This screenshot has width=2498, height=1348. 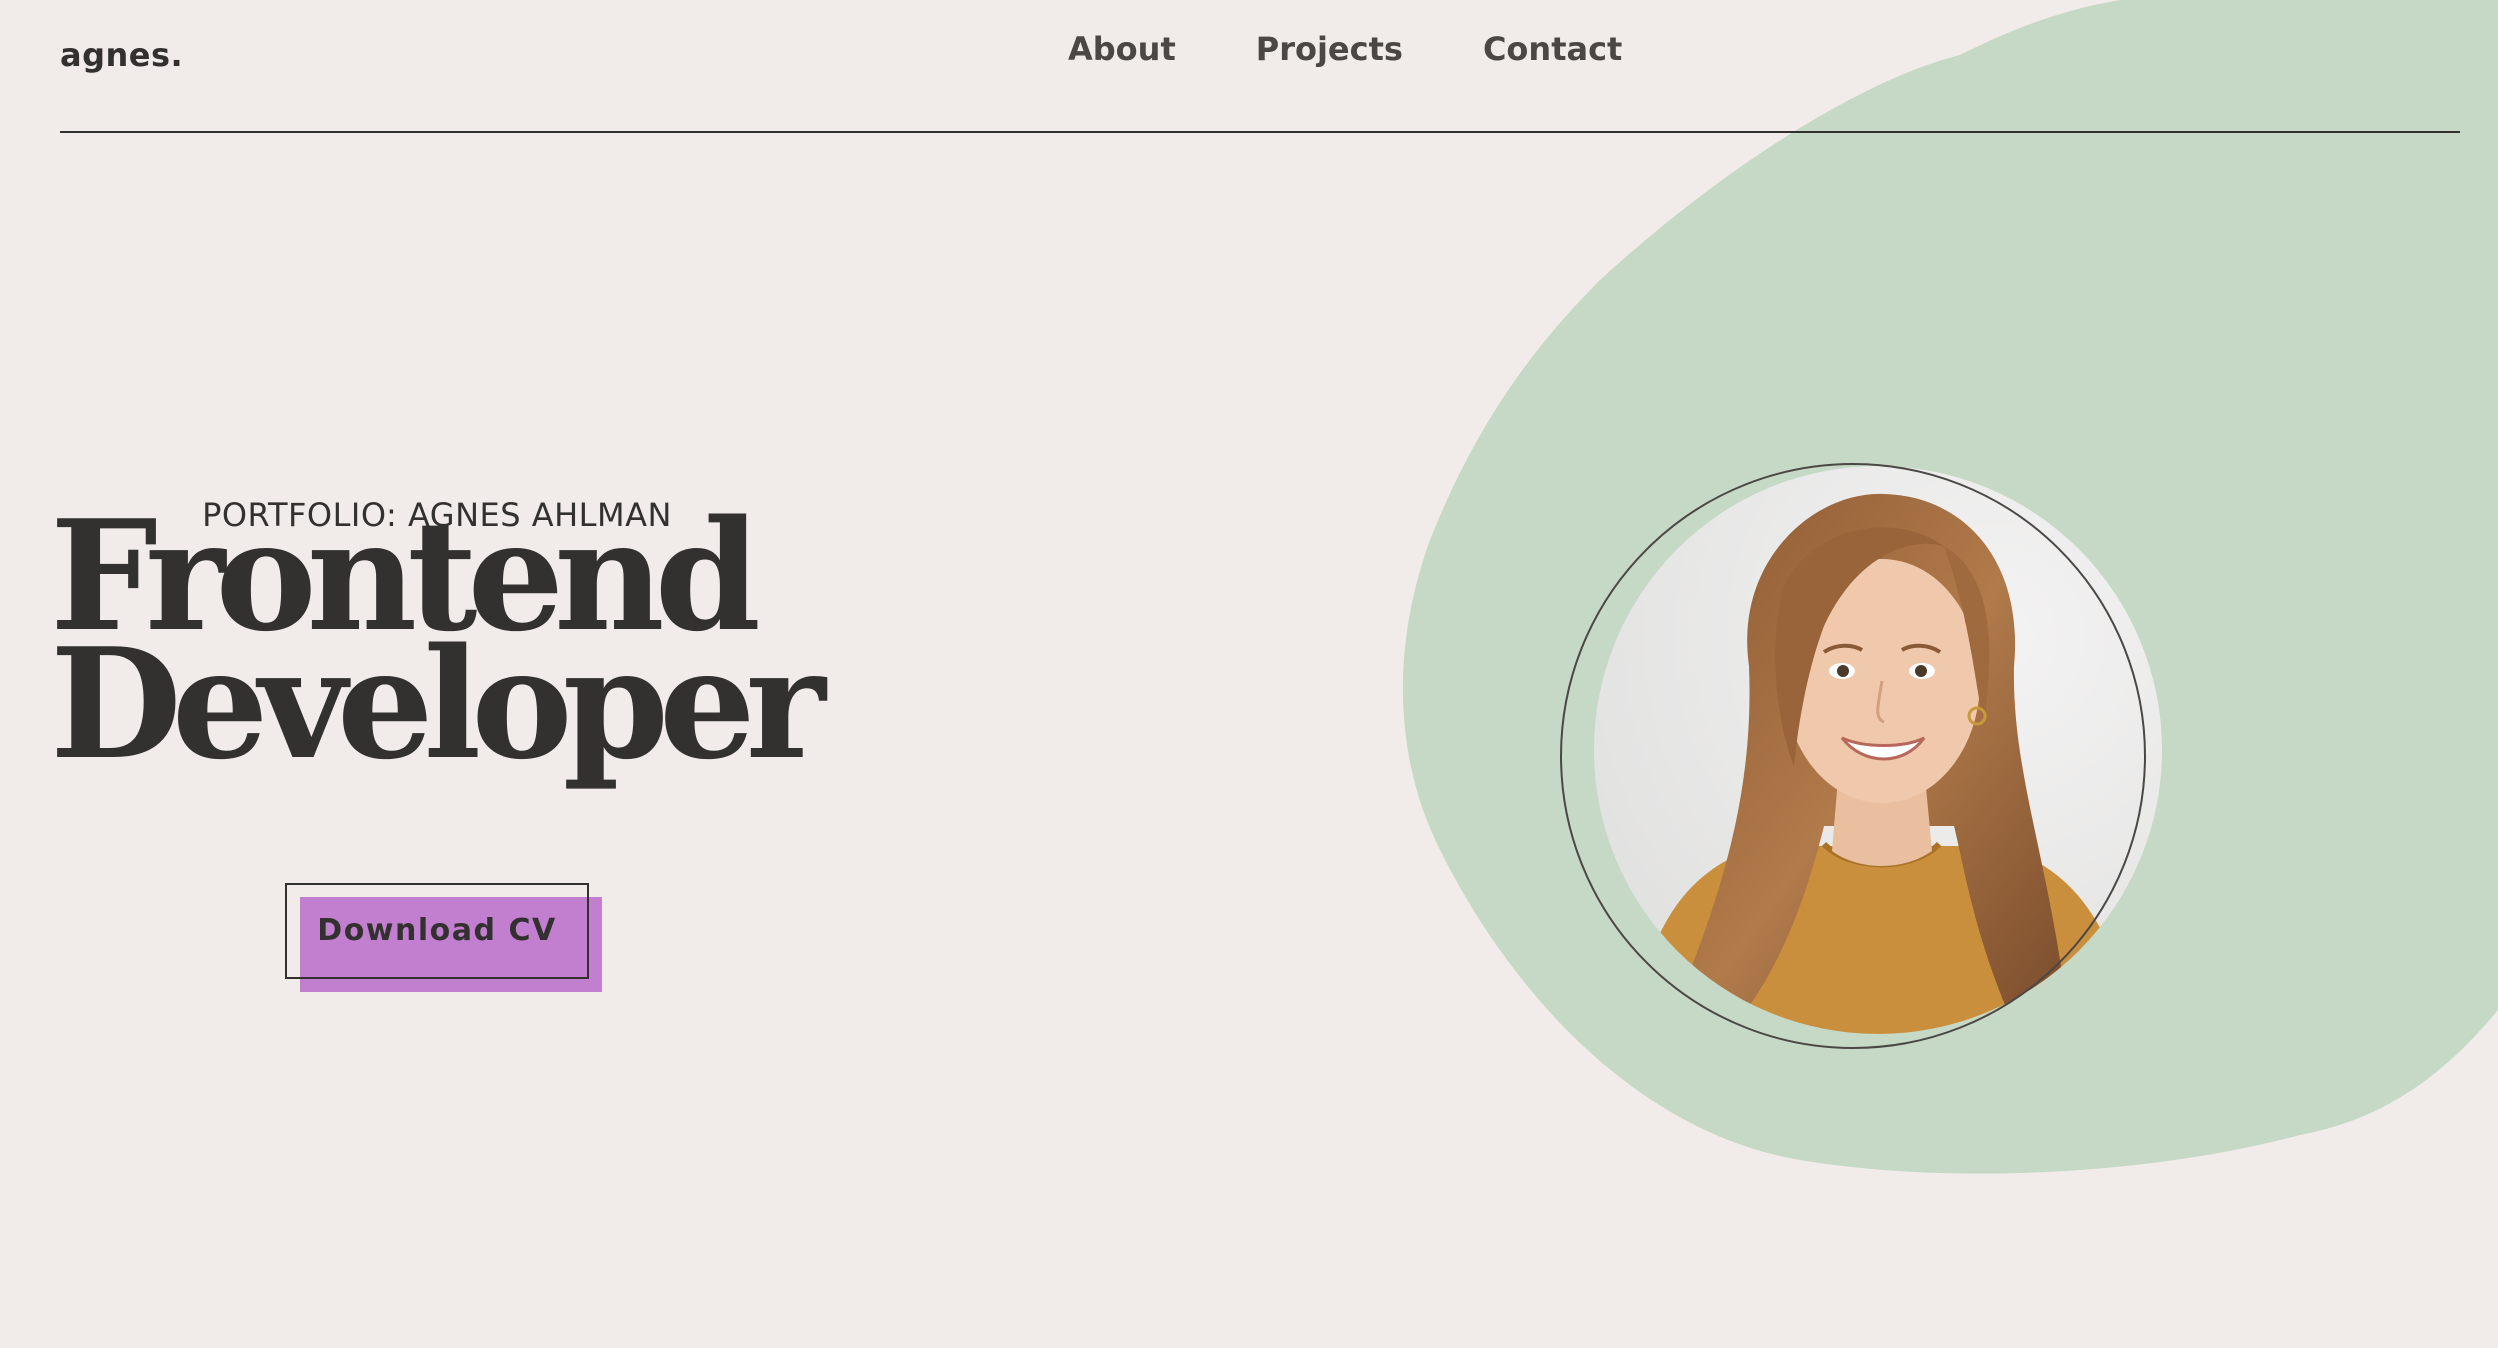 I want to click on nav-link-about: About, so click(x=1122, y=49).